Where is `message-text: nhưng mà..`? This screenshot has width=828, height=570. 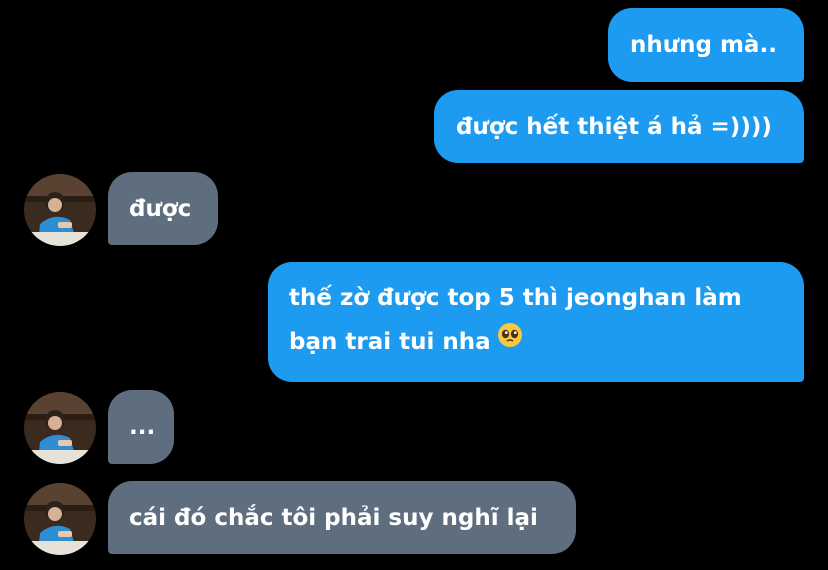 message-text: nhưng mà.. is located at coordinates (703, 45).